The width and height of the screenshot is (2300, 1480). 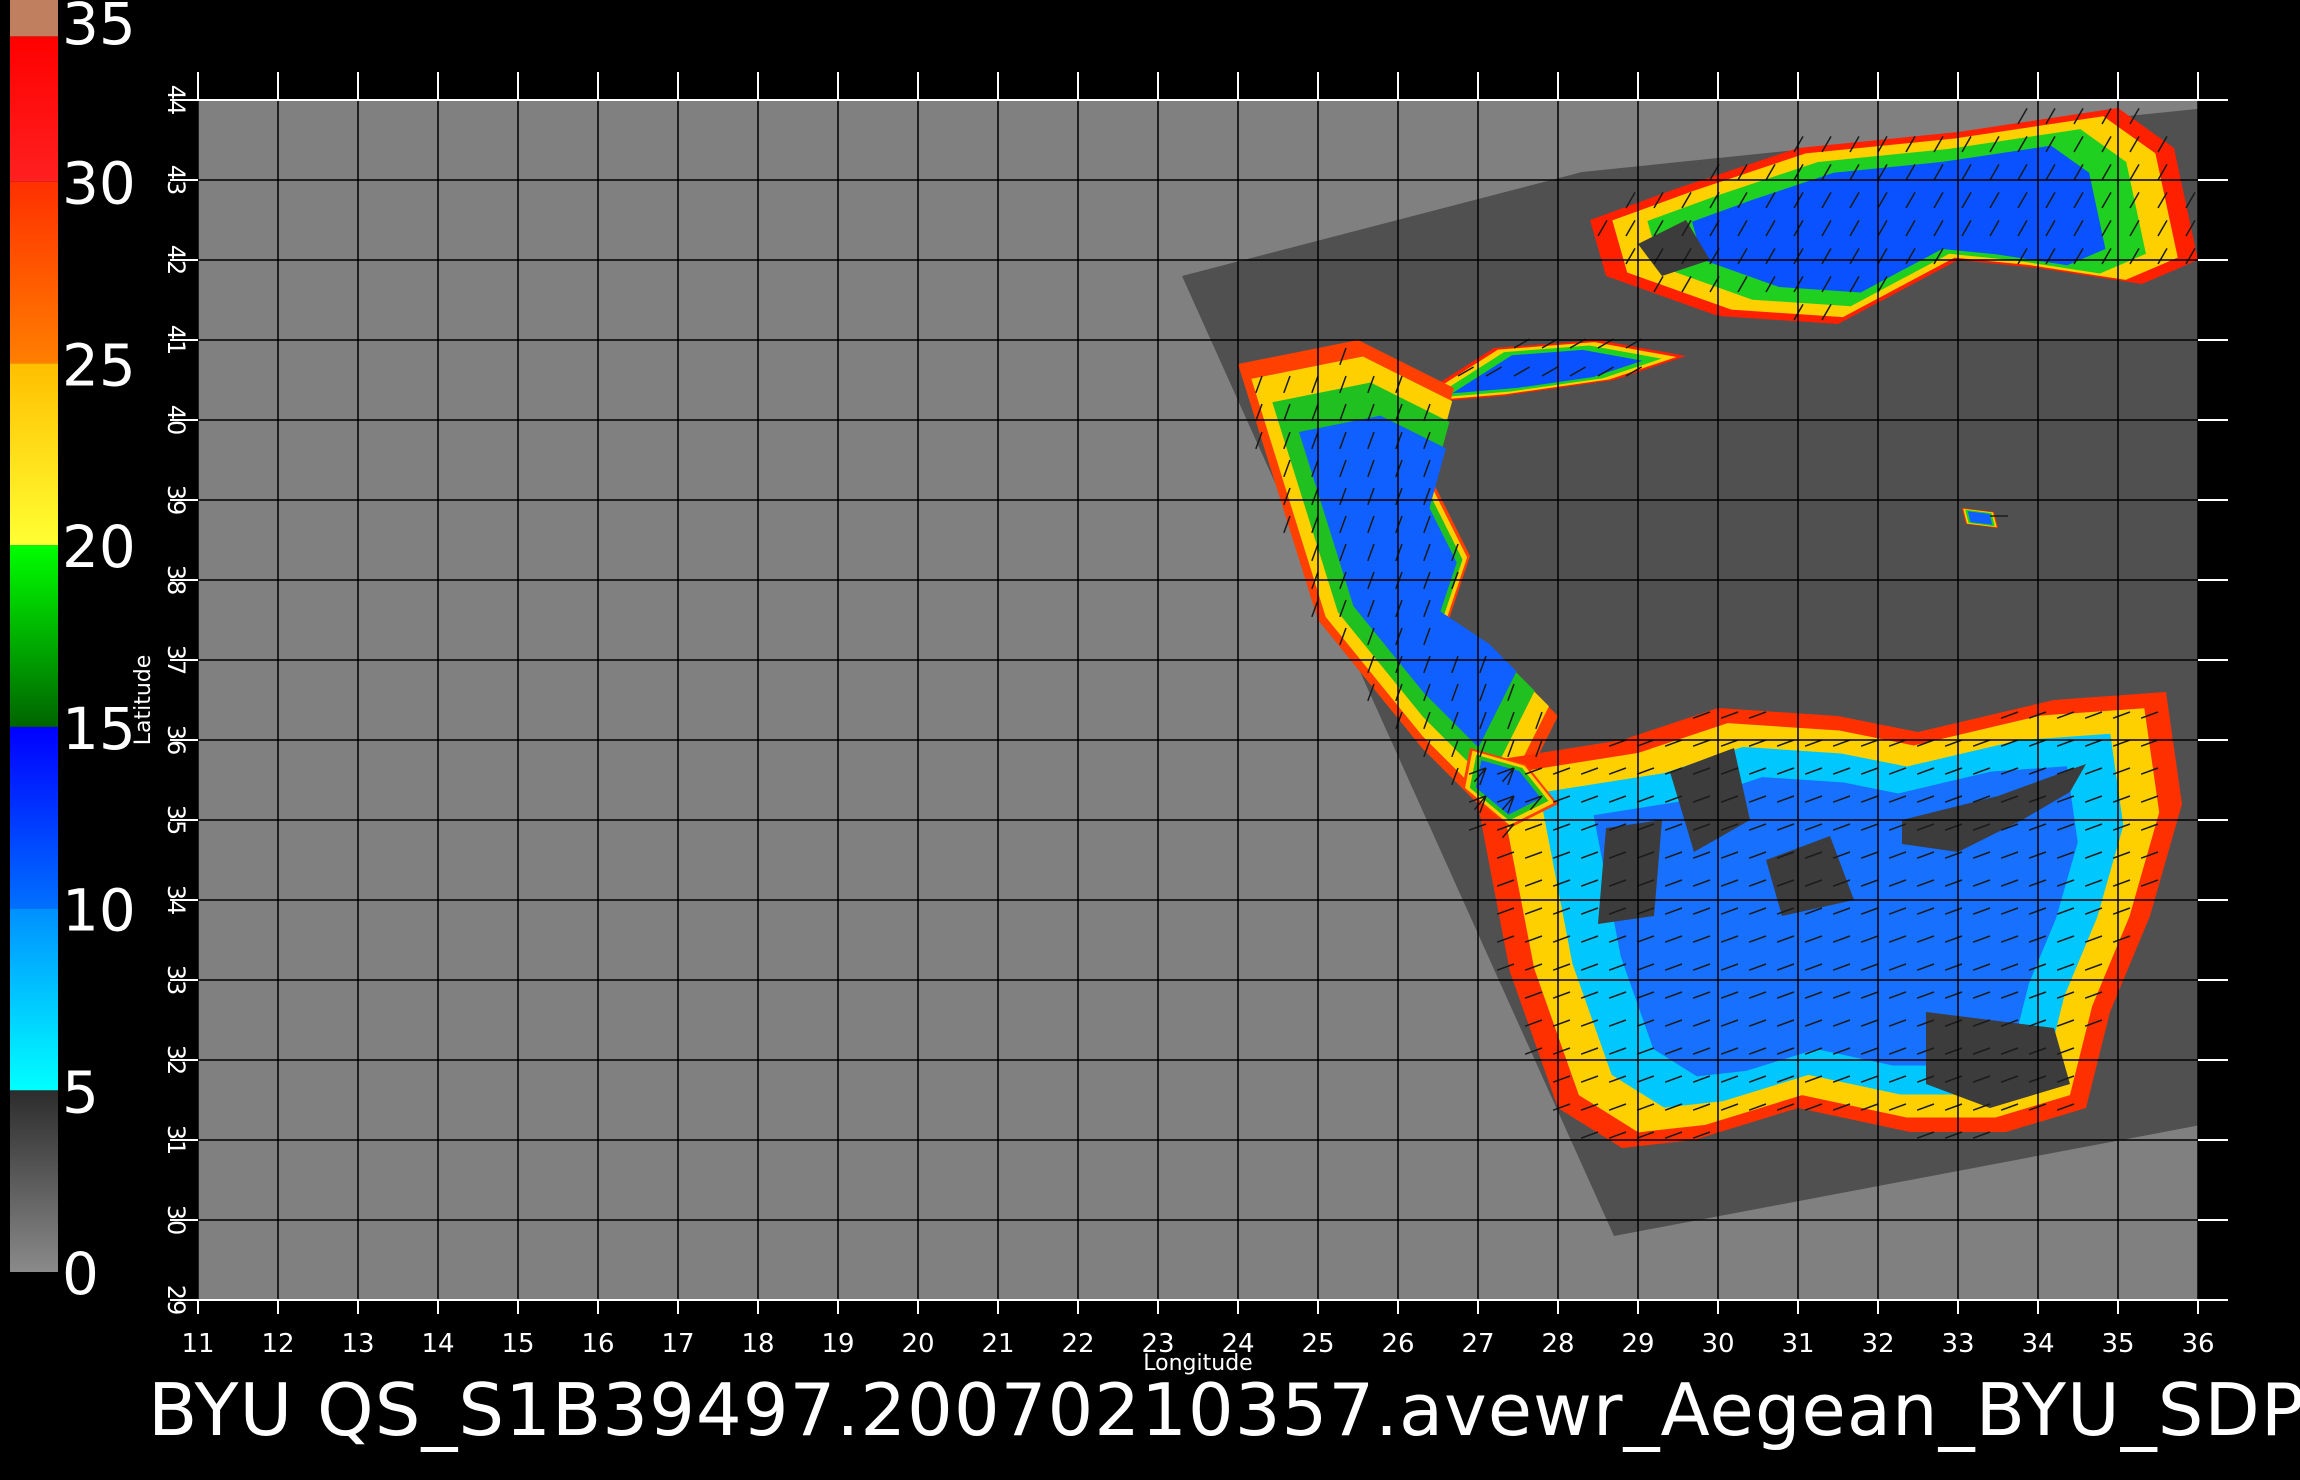 I want to click on x-tick-label: 20, so click(x=917, y=1344).